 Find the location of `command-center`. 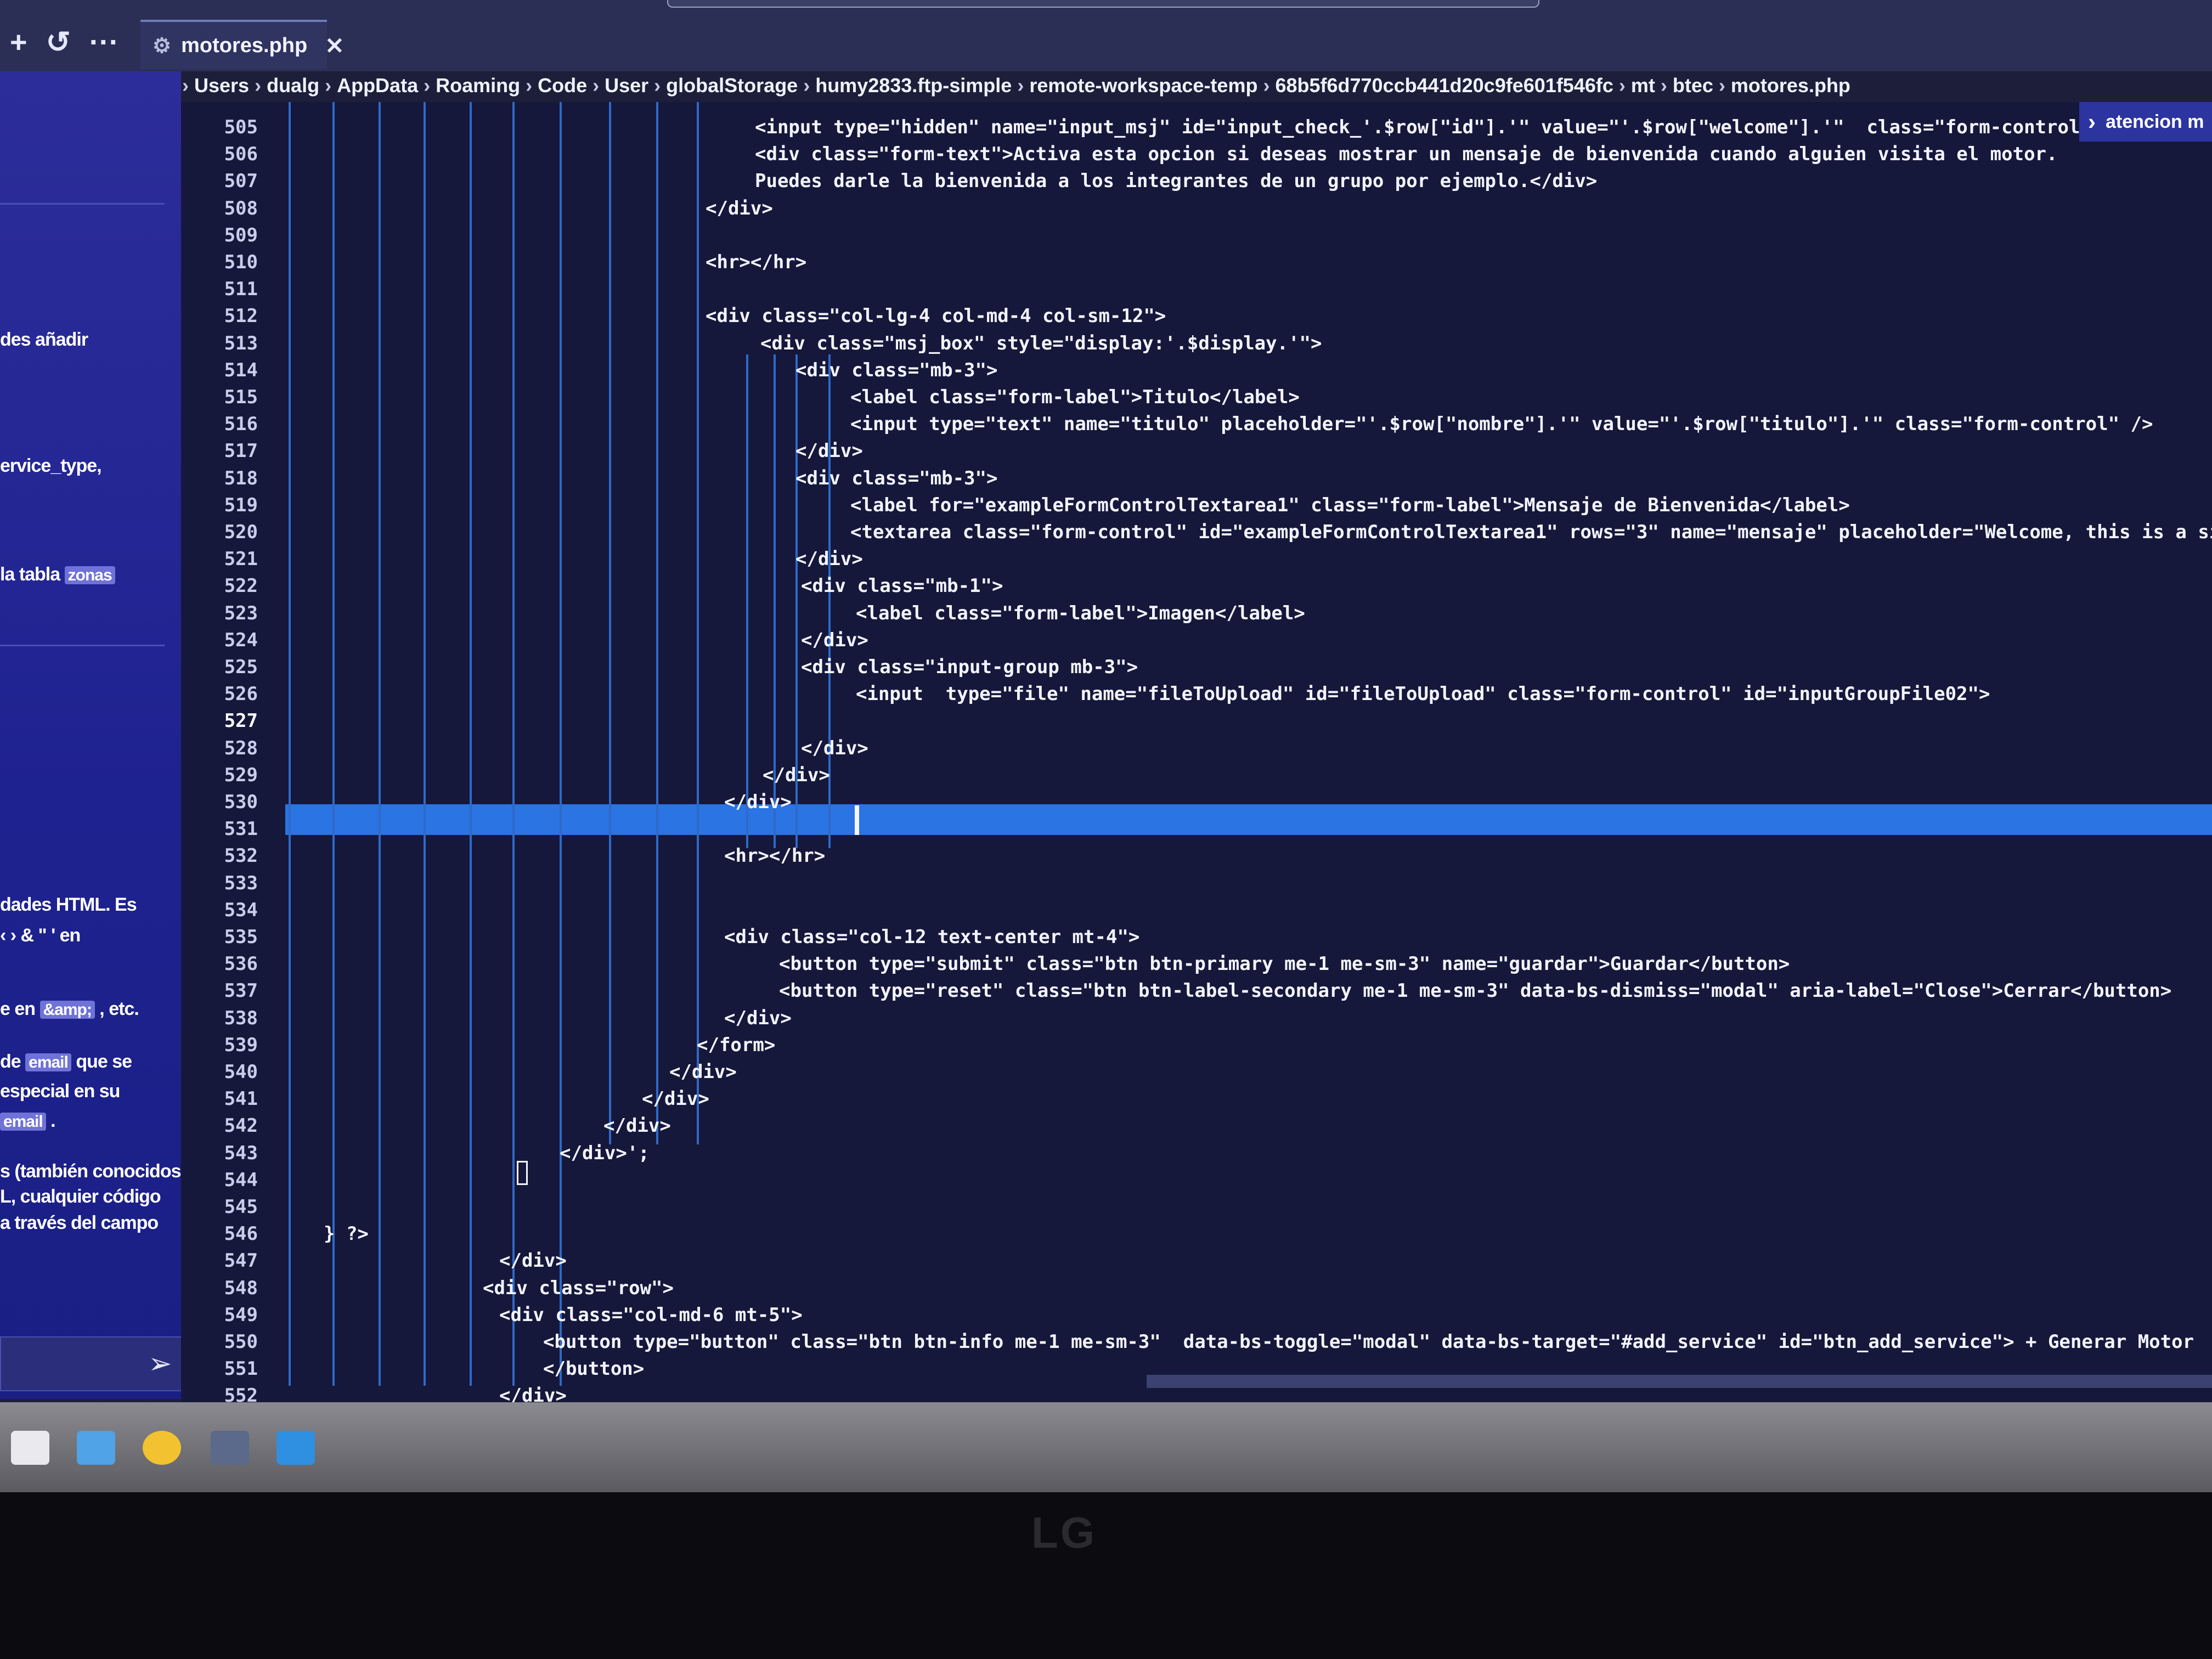

command-center is located at coordinates (1103, 4).